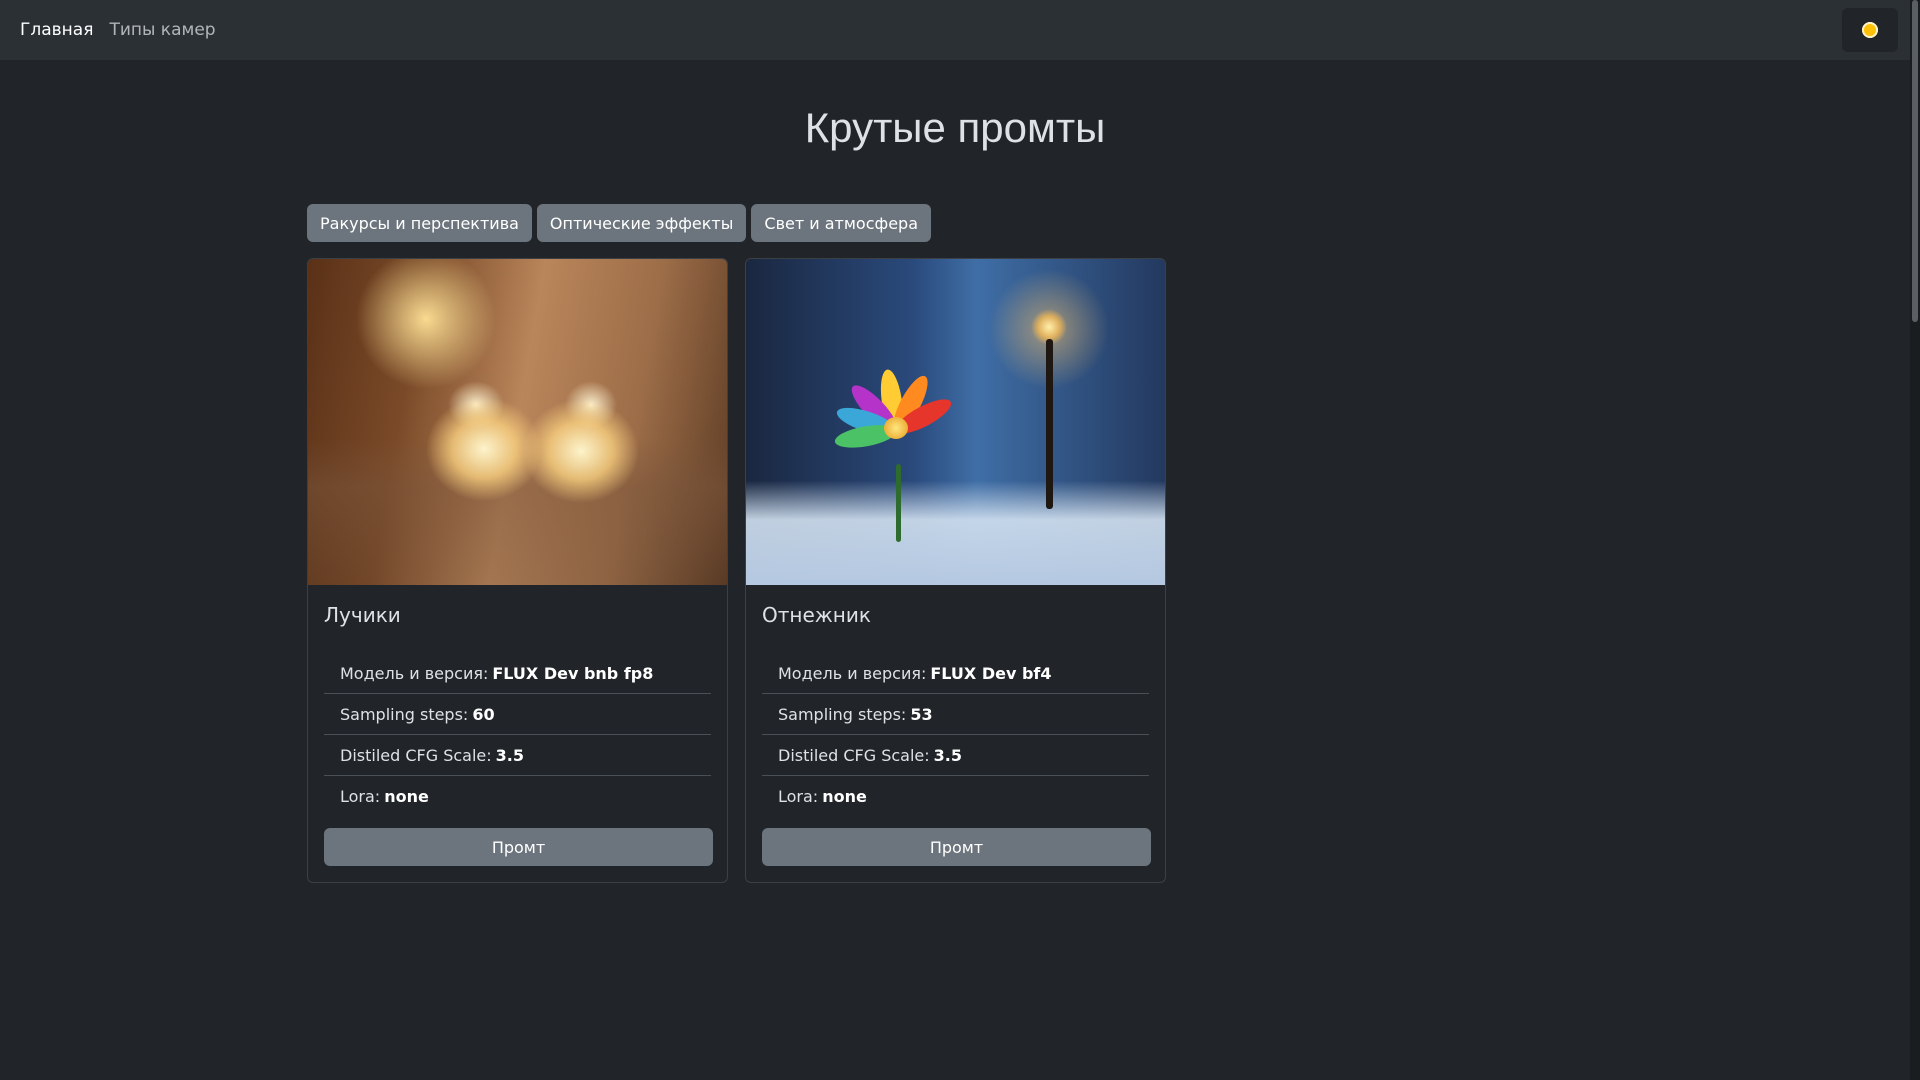 This screenshot has width=1920, height=1080. What do you see at coordinates (362, 615) in the screenshot?
I see `card-title: Лучики` at bounding box center [362, 615].